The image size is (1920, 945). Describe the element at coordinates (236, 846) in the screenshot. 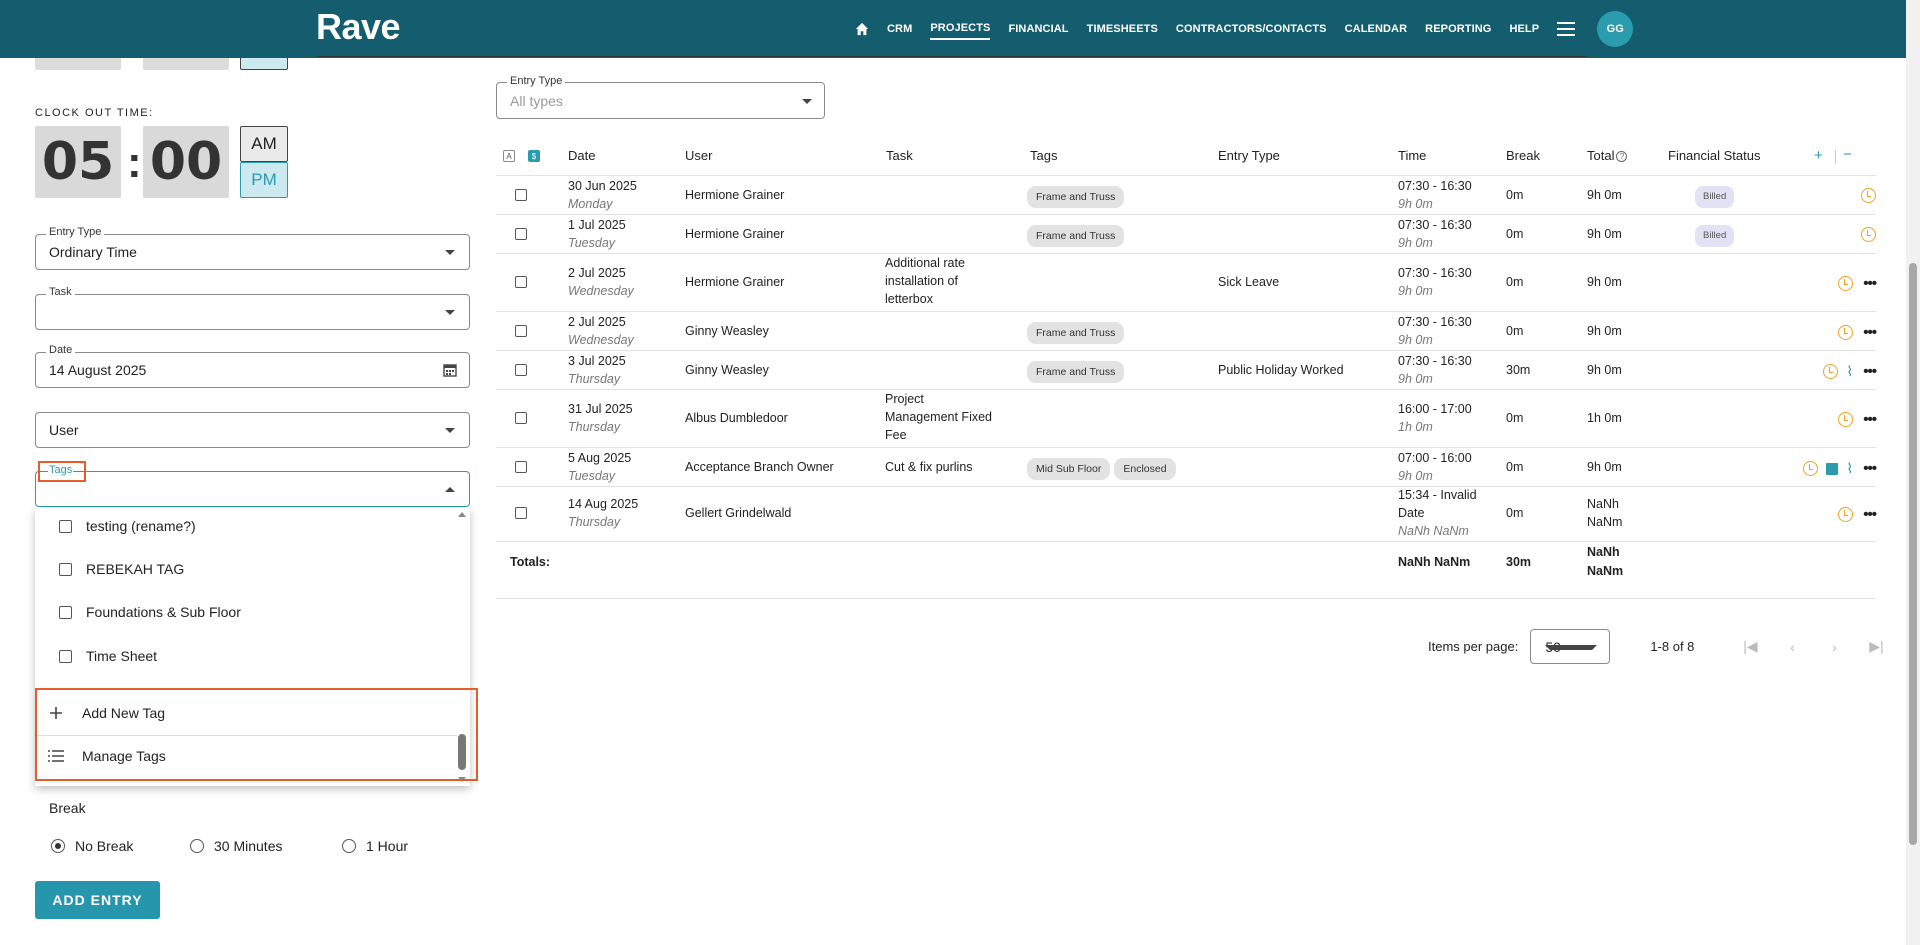

I see `break-option-30-minutes: 30 Minutes` at that location.